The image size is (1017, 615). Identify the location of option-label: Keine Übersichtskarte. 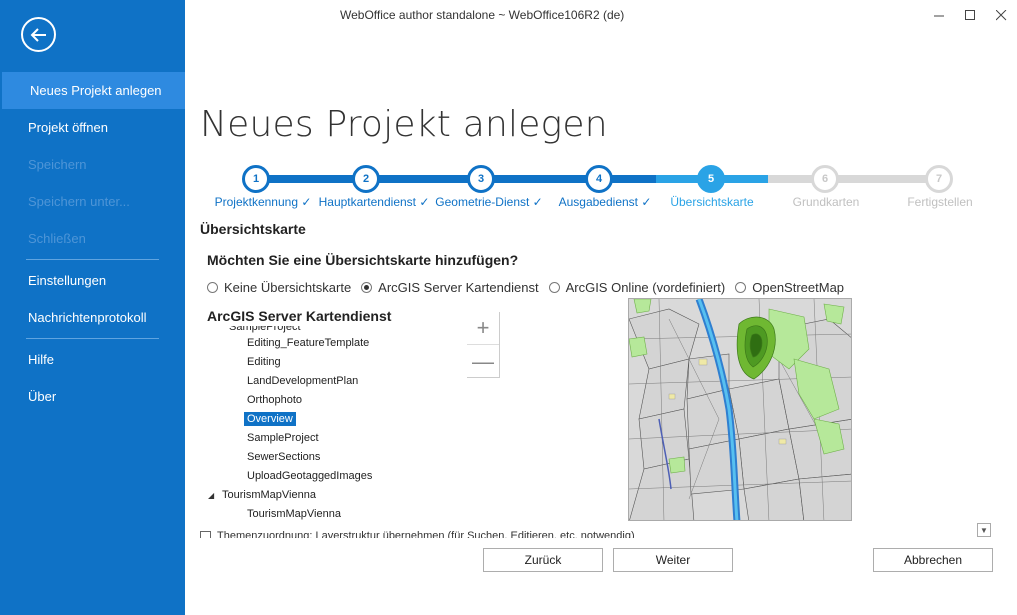
(288, 287).